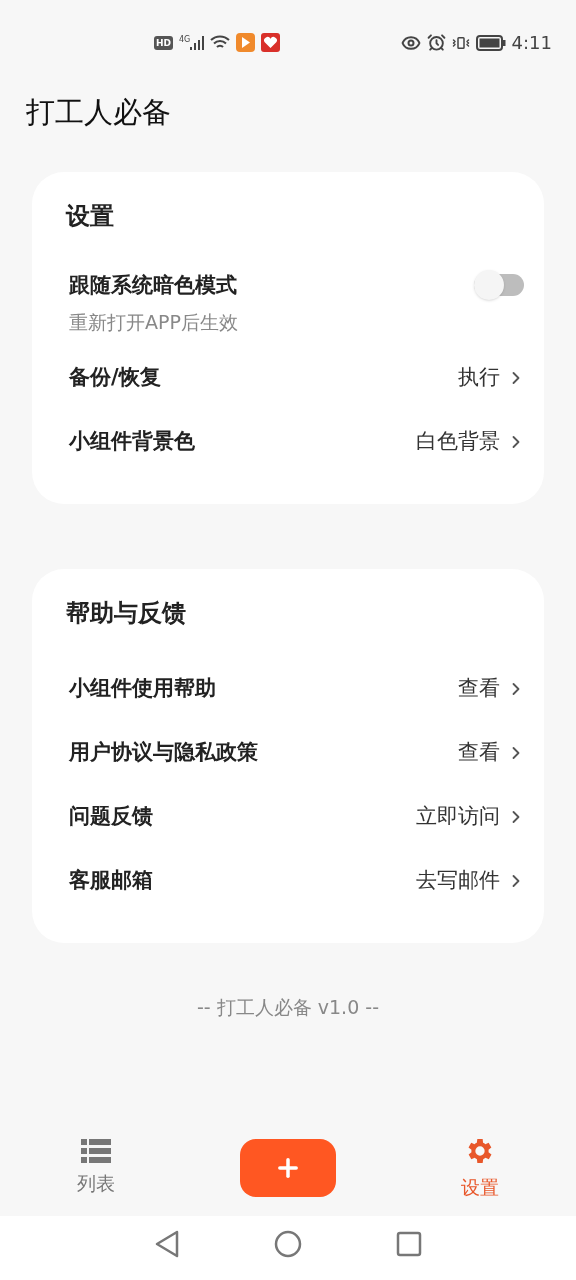  I want to click on setting-label: 客服邮箱, so click(111, 881).